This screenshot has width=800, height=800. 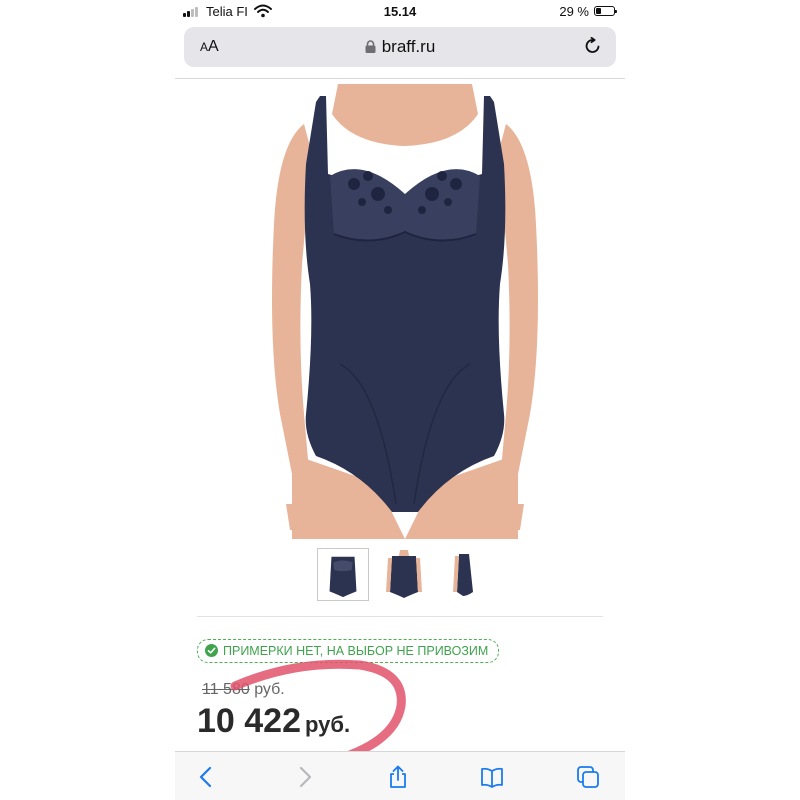 What do you see at coordinates (605, 11) in the screenshot?
I see `battery-icon` at bounding box center [605, 11].